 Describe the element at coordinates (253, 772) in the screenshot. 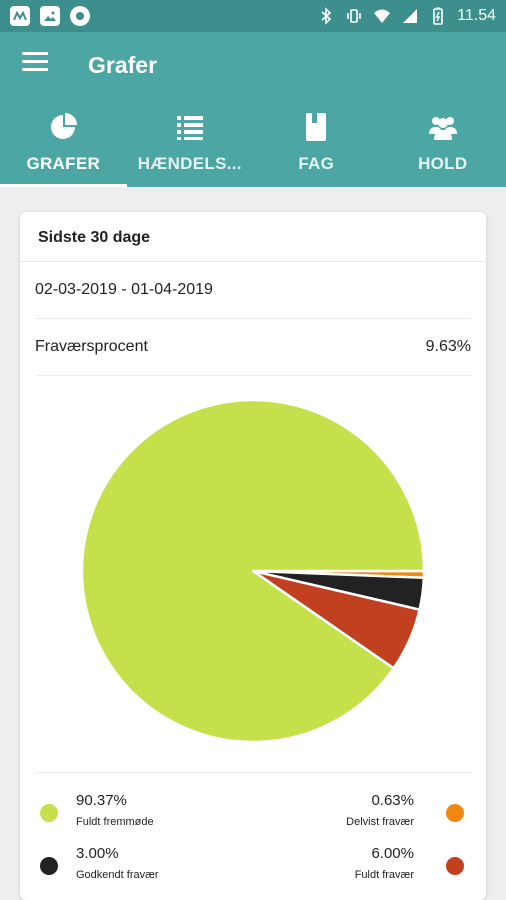

I see `divider` at that location.